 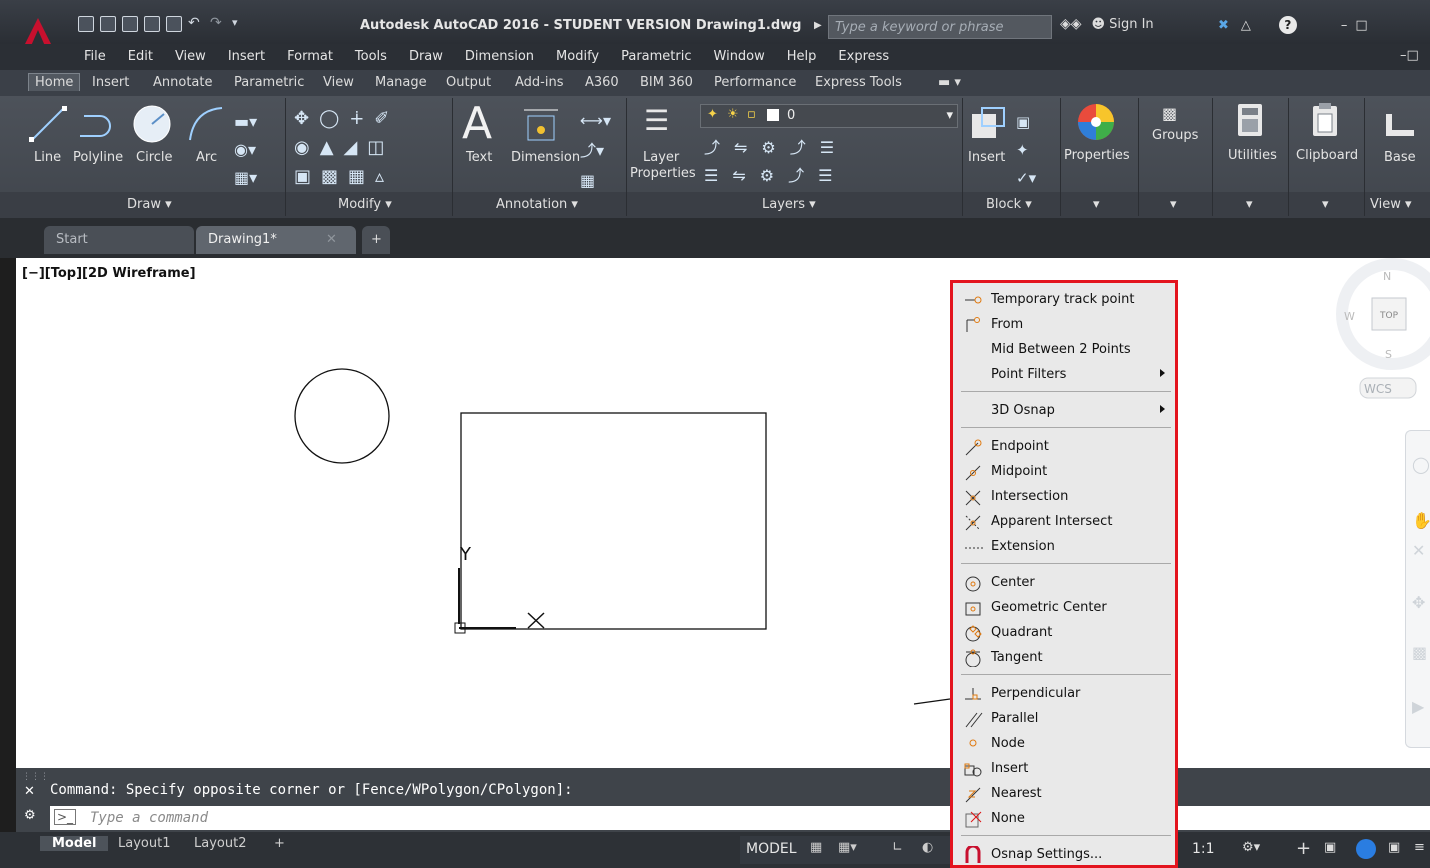 What do you see at coordinates (1173, 204) in the screenshot?
I see `groups-panel-expand-icon: ▾` at bounding box center [1173, 204].